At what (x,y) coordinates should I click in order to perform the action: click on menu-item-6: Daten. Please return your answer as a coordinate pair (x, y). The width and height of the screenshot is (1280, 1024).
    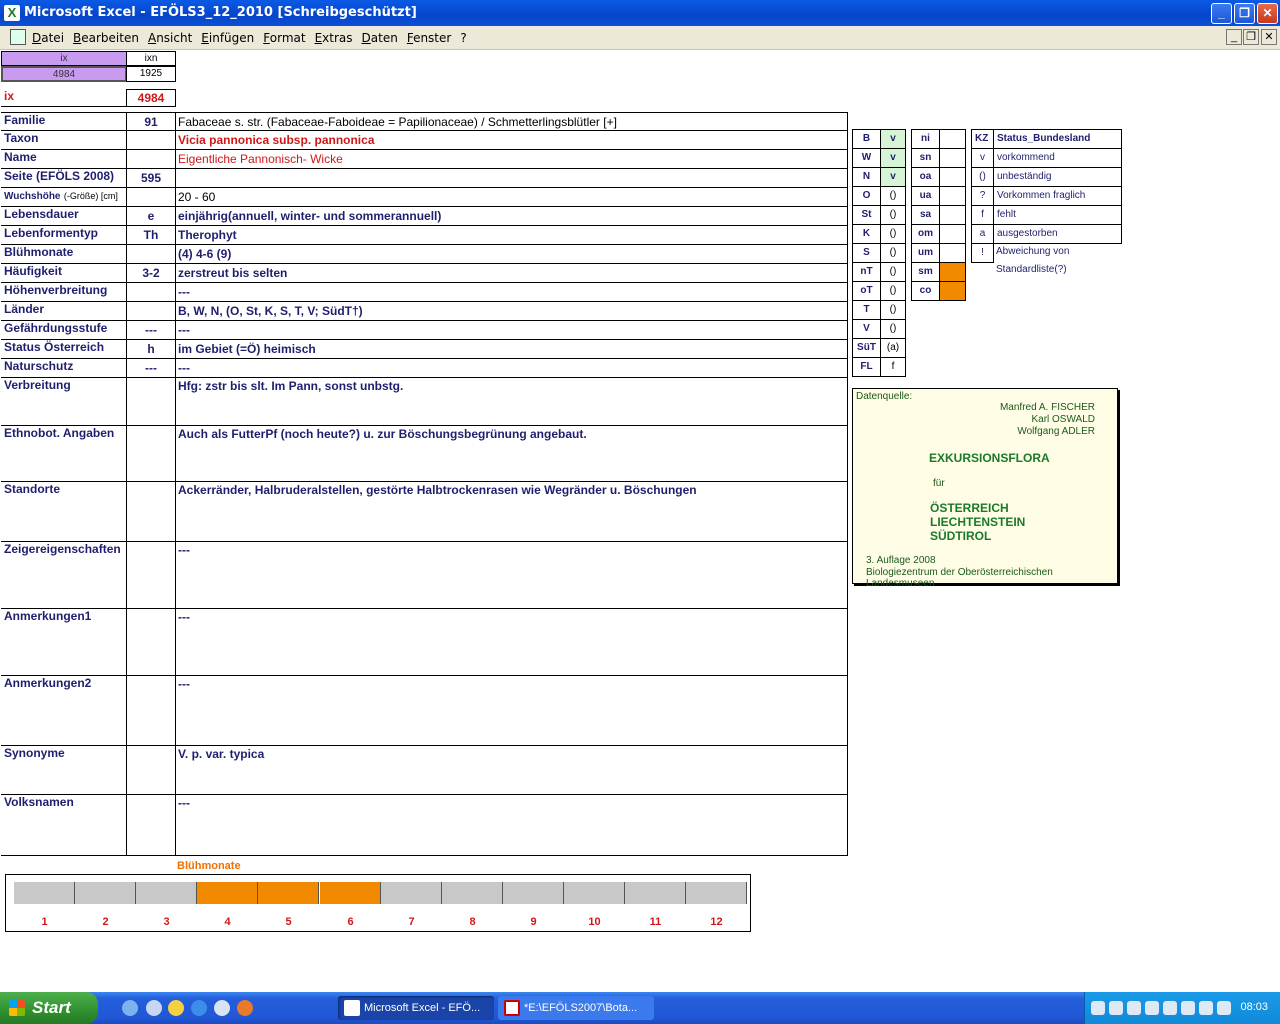
    Looking at the image, I should click on (380, 38).